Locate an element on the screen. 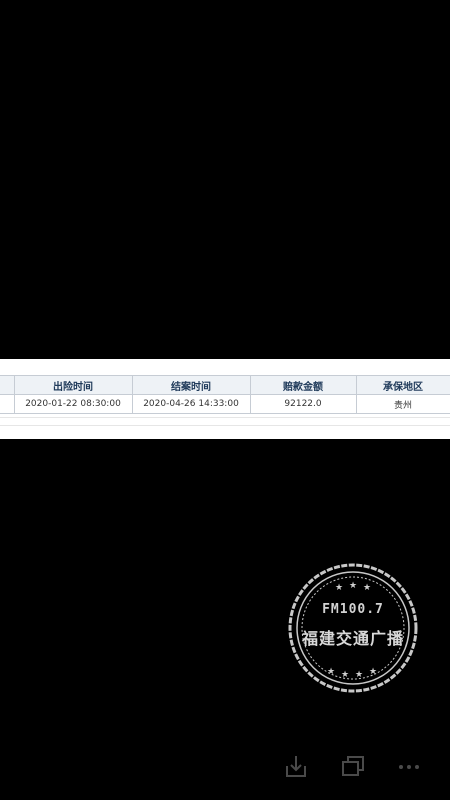  table-cell-accident-time: 2020-01-22 08:30:00 is located at coordinates (73, 404).